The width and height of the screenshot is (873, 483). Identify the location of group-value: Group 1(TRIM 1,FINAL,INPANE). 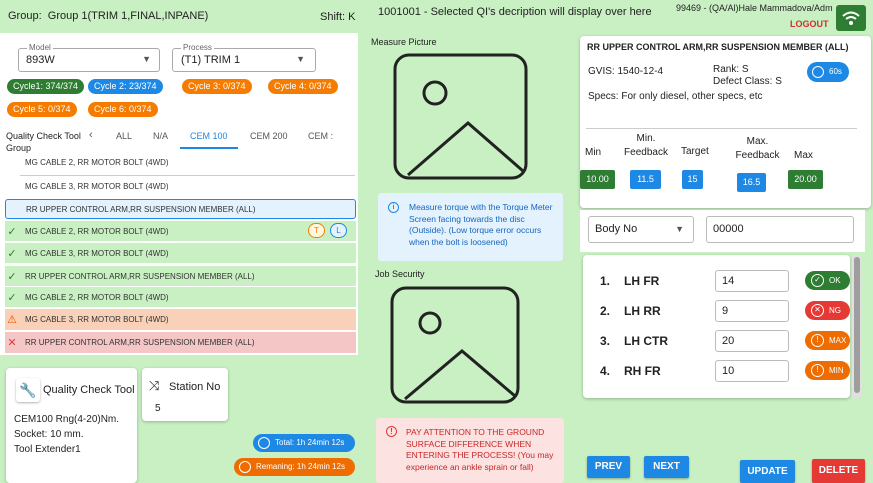
(128, 16).